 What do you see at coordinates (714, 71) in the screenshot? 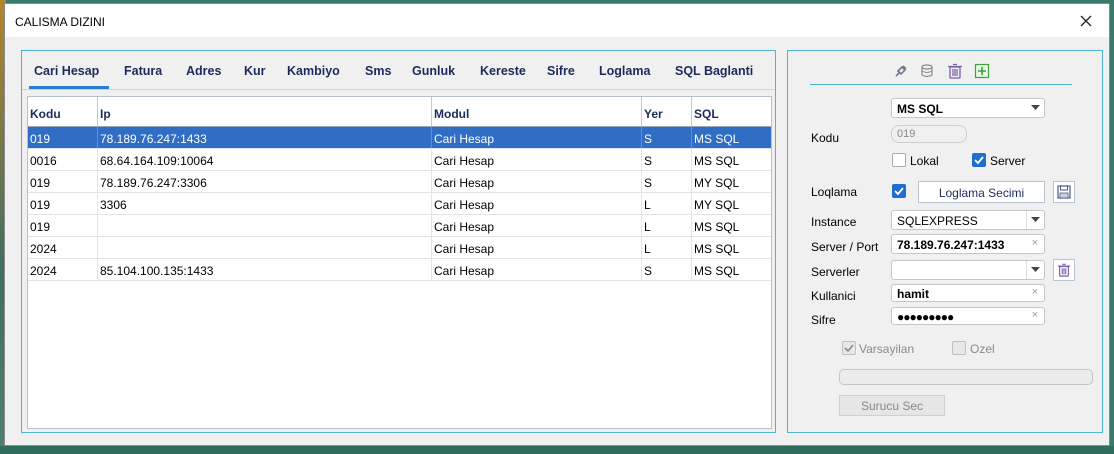
I see `tab-sql-baglanti: SQL Baglanti` at bounding box center [714, 71].